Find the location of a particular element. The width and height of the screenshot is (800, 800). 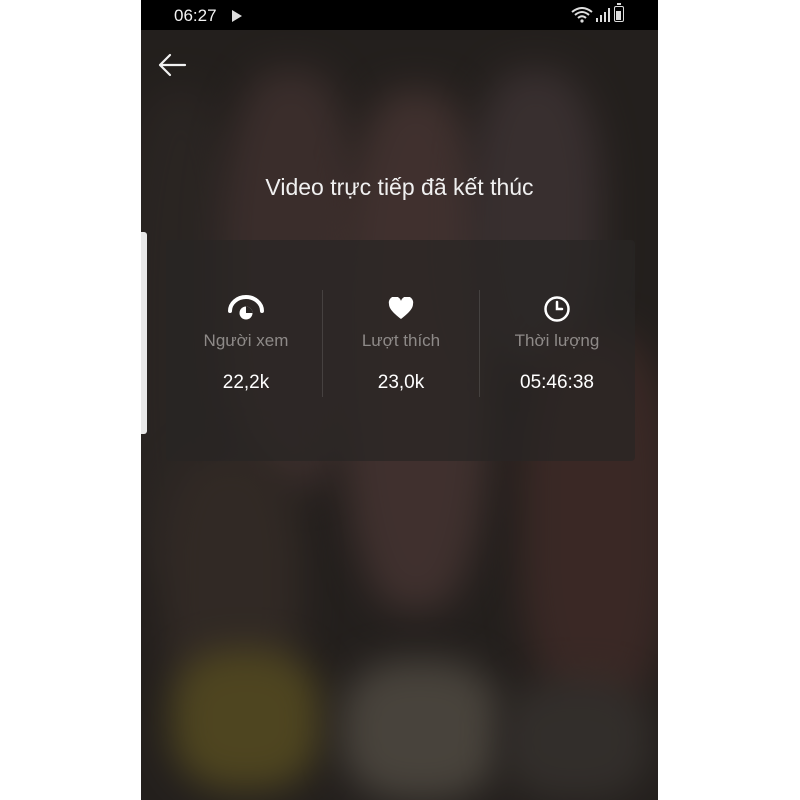

stat-viewers: Người xem 22,2k is located at coordinates (246, 350).